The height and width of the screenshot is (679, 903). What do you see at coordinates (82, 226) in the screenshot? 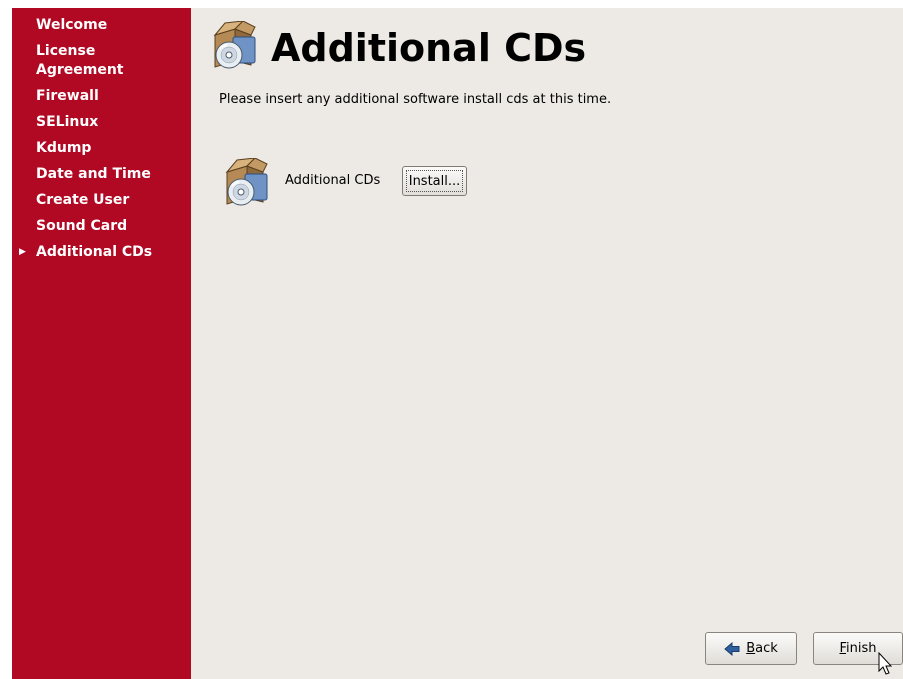
I see `sidebar-item-label: Sound Card` at bounding box center [82, 226].